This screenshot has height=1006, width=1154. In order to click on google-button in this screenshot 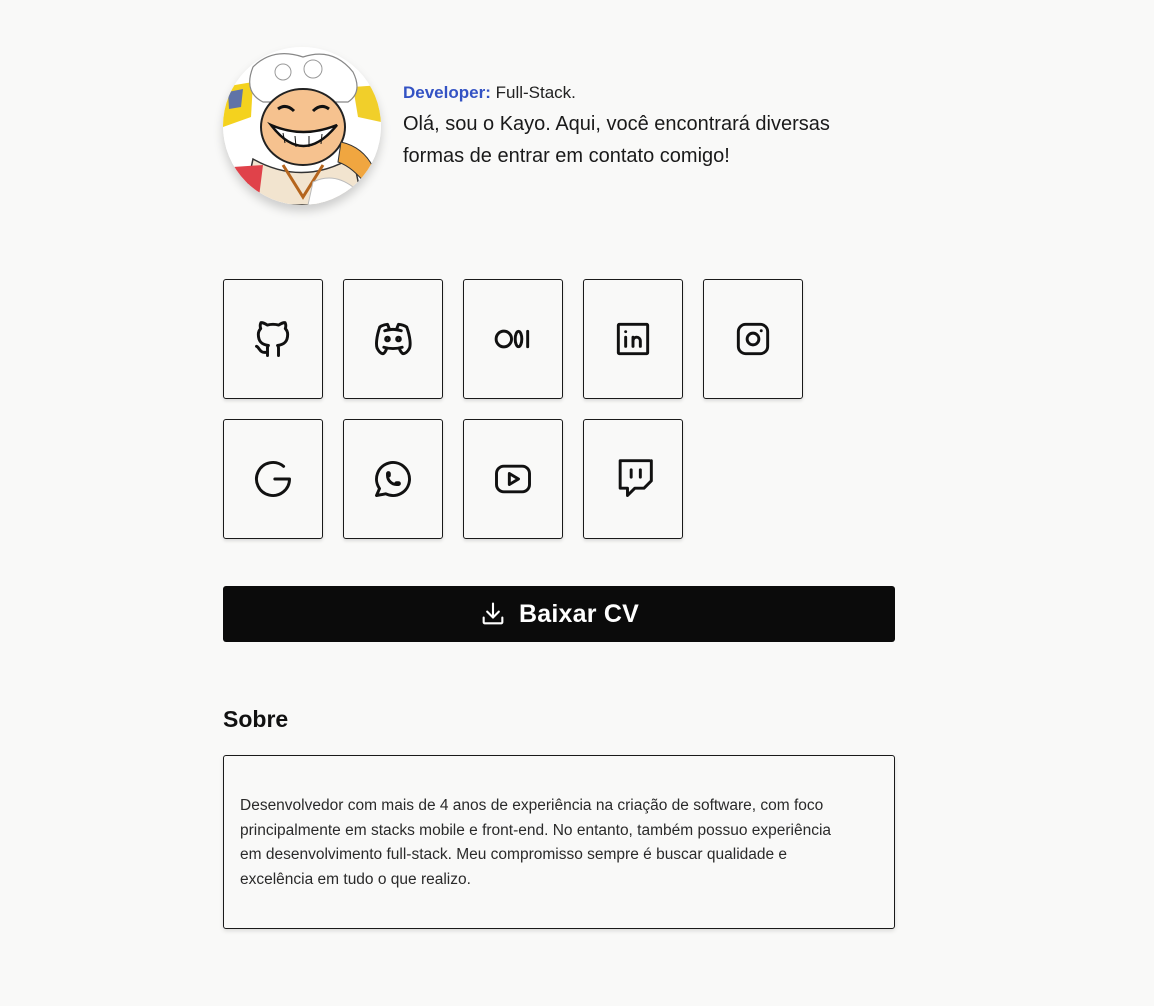, I will do `click(273, 479)`.